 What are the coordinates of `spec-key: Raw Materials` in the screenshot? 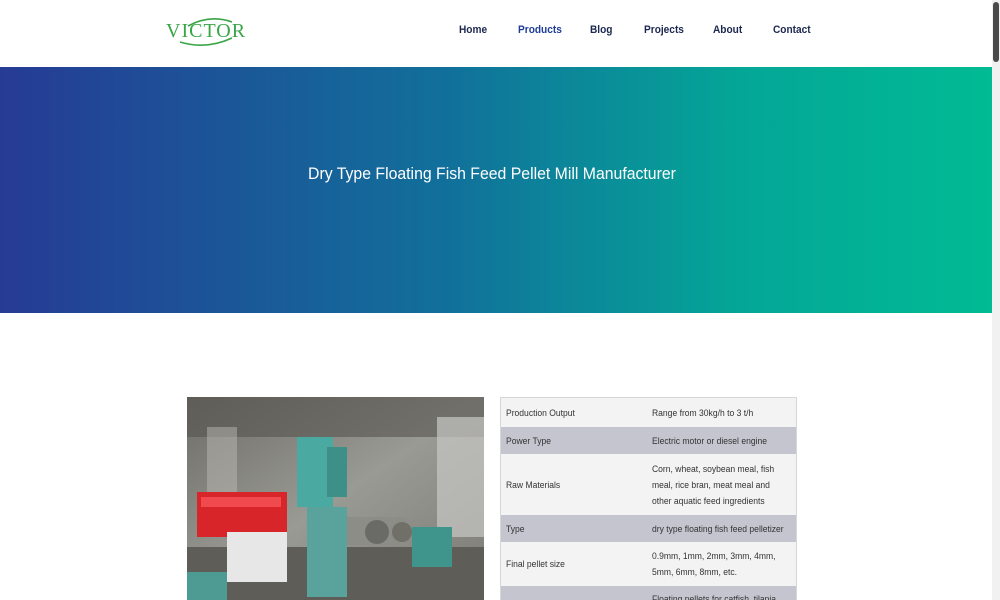 It's located at (533, 484).